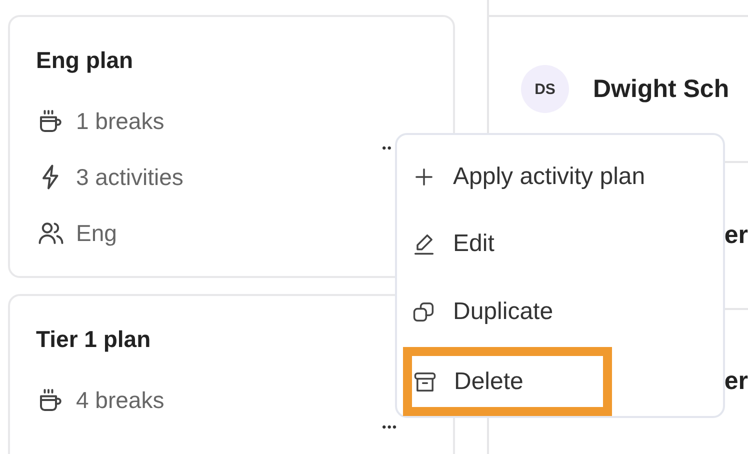 The image size is (748, 454). Describe the element at coordinates (507, 381) in the screenshot. I see `menu-item: Delete` at that location.